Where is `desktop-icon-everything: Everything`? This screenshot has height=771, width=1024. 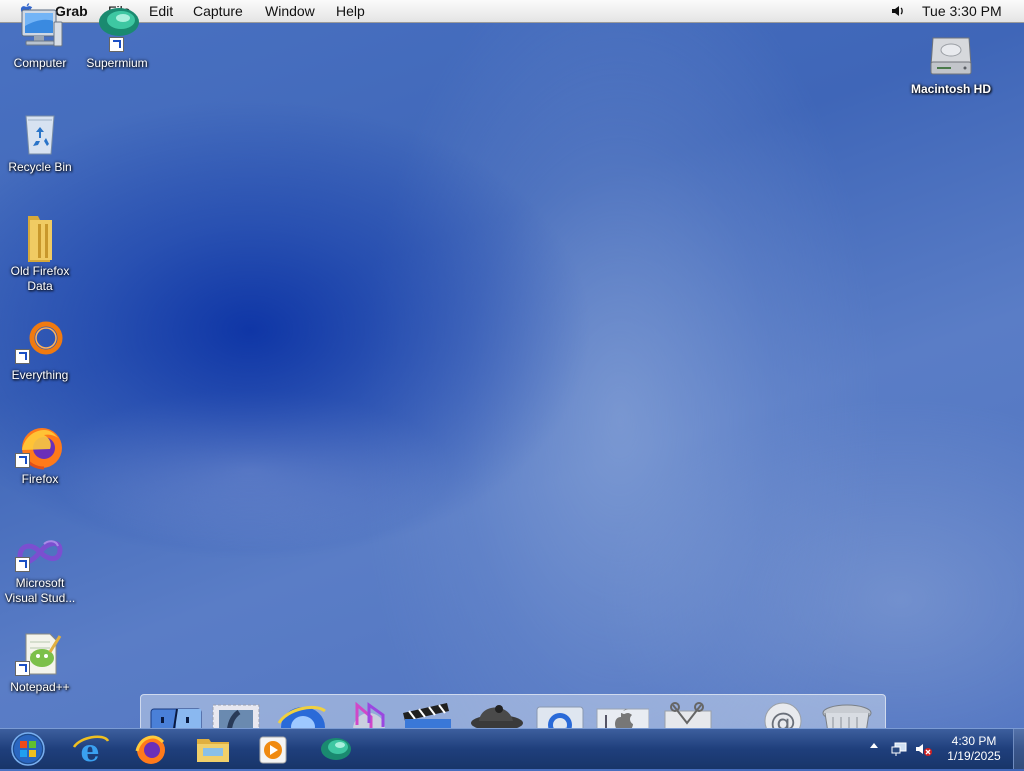
desktop-icon-everything: Everything is located at coordinates (40, 350).